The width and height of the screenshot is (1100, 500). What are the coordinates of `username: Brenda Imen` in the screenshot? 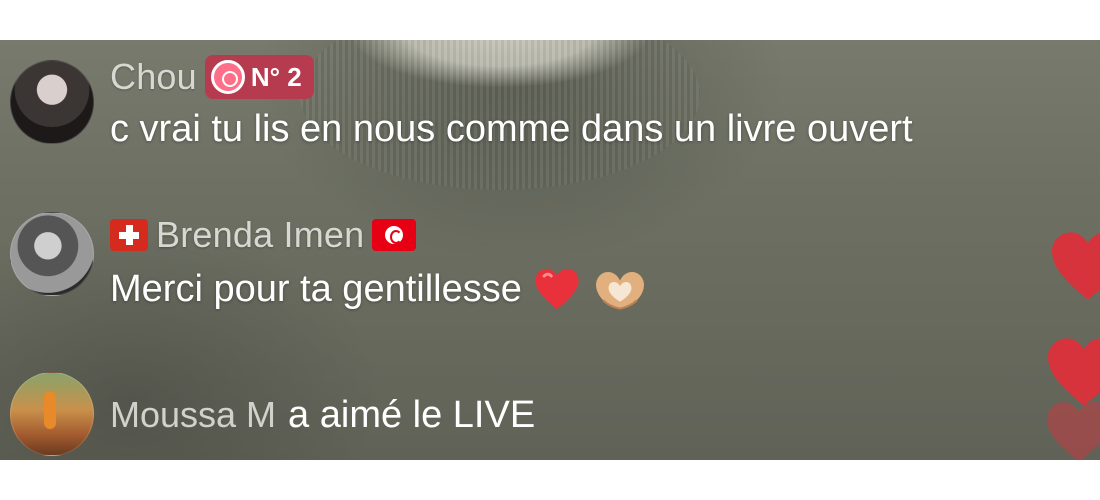 It's located at (260, 235).